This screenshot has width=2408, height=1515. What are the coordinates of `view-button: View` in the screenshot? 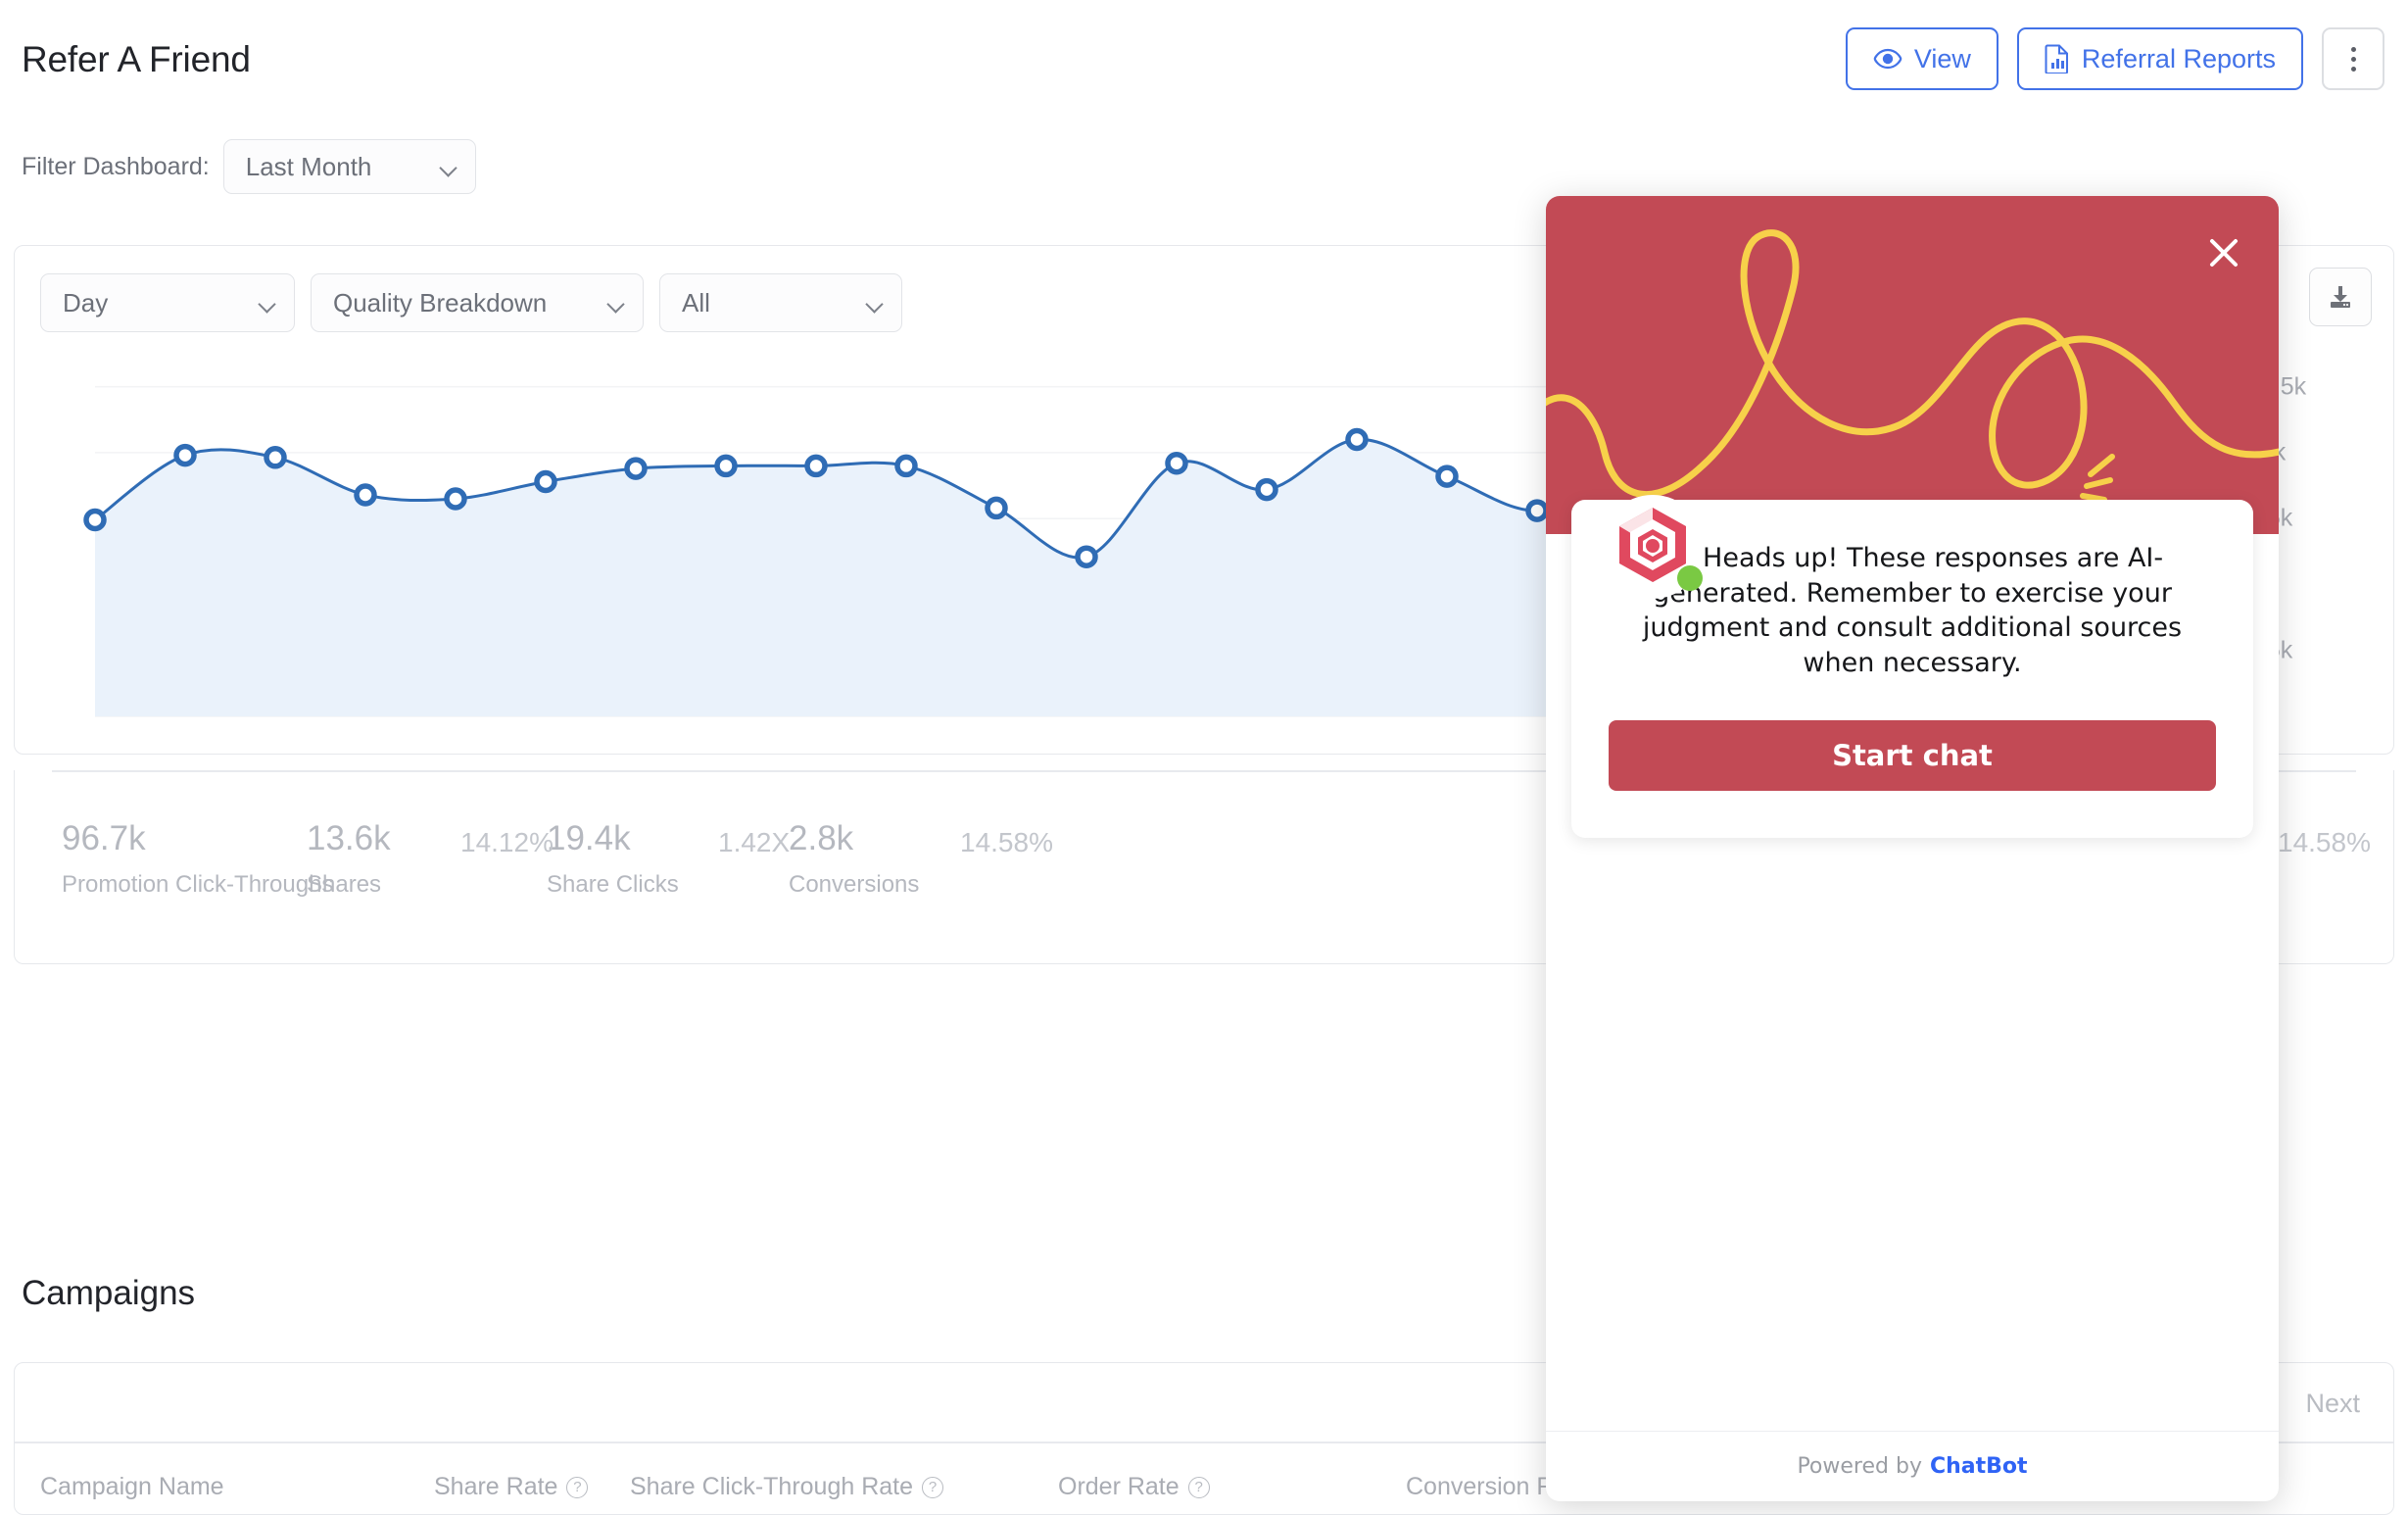 It's located at (1922, 59).